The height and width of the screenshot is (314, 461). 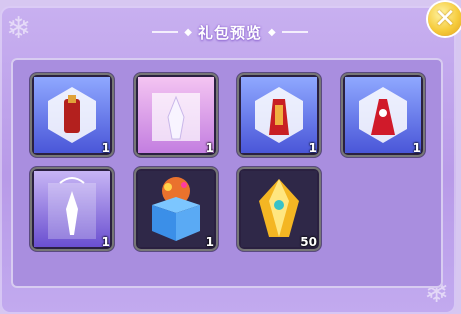 What do you see at coordinates (279, 209) in the screenshot?
I see `item-slot: 50` at bounding box center [279, 209].